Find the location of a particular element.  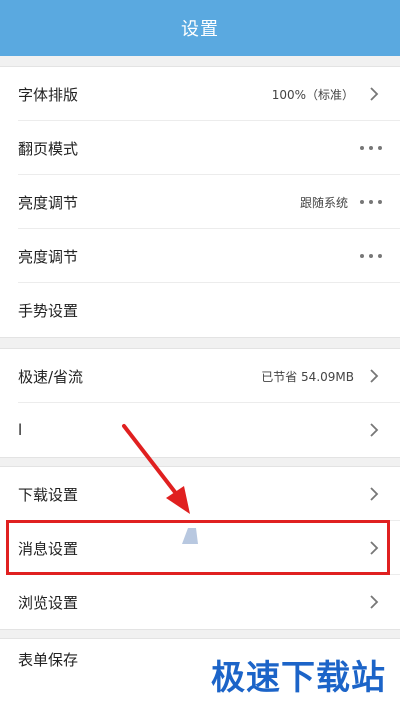

download-settings-label: 下载设置 is located at coordinates (48, 494).